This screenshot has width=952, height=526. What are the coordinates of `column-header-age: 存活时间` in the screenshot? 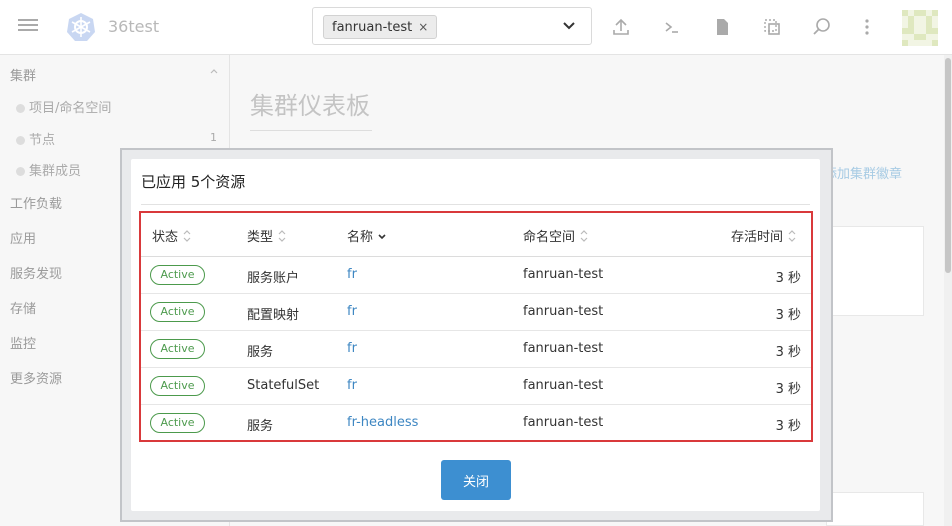 It's located at (763, 235).